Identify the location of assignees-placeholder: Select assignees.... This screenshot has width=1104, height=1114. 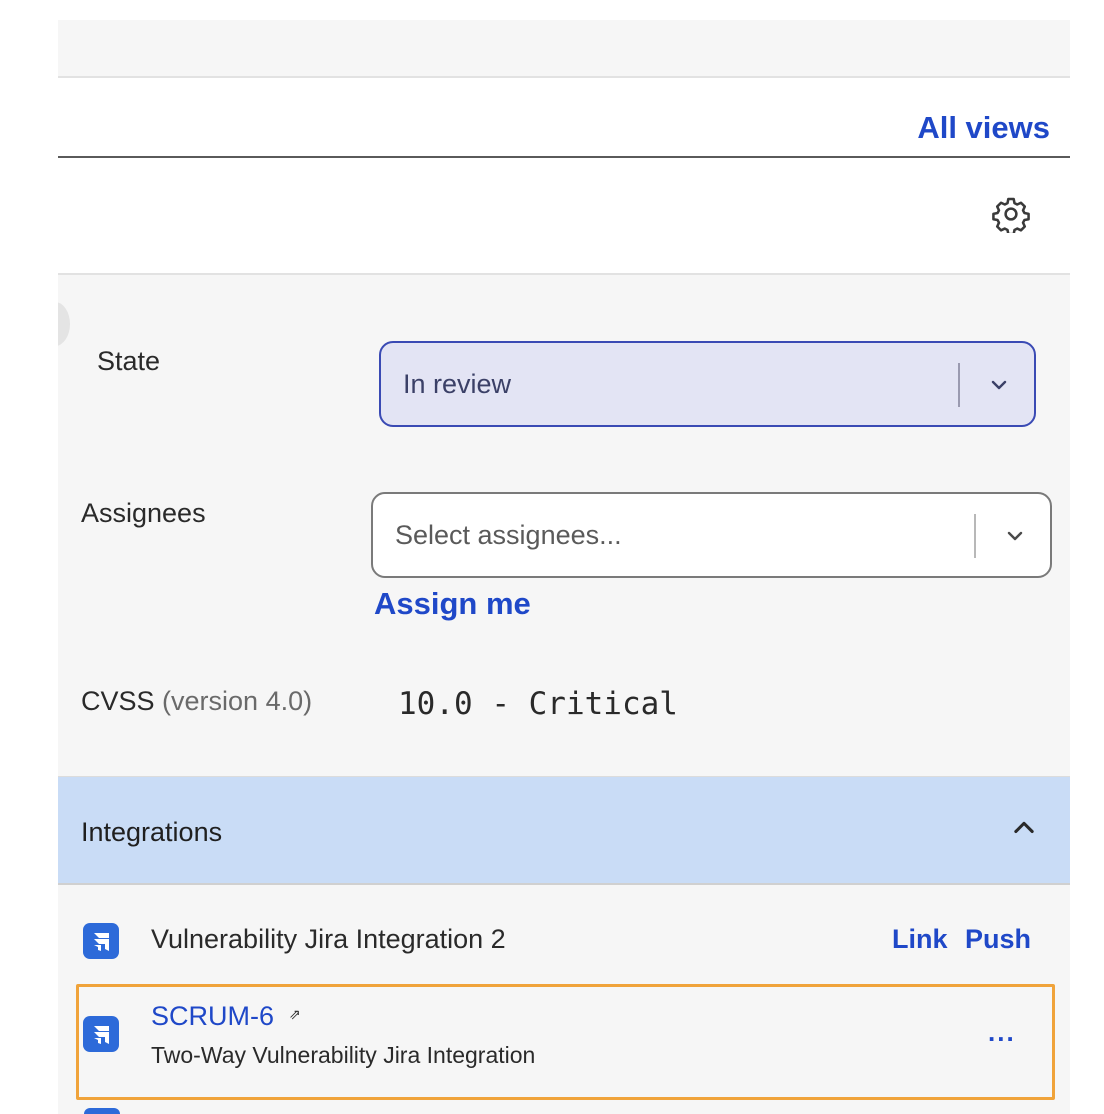
(508, 534).